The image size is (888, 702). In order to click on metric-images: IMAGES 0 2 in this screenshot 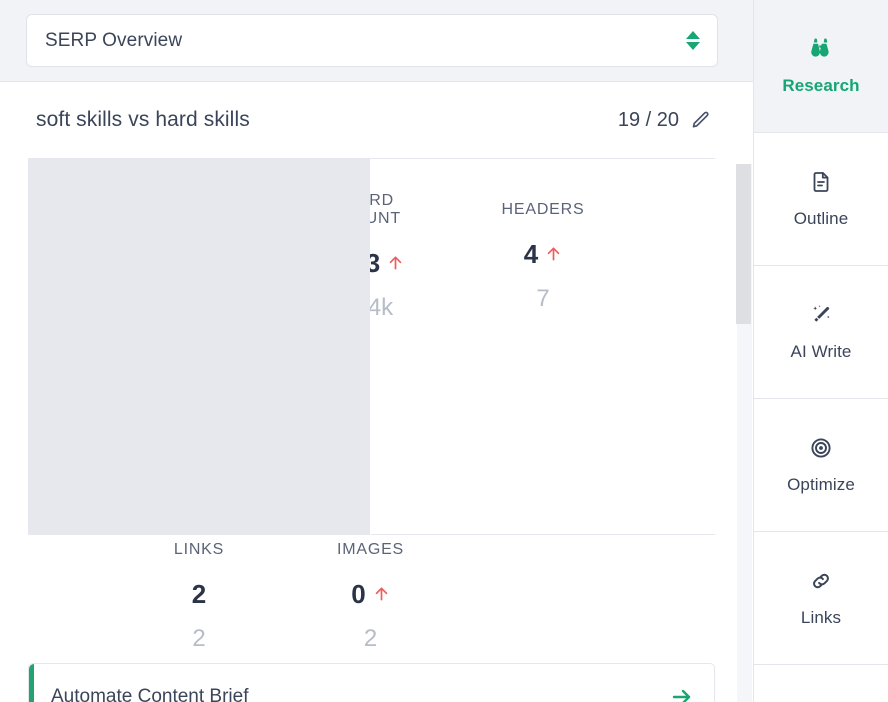, I will do `click(370, 593)`.